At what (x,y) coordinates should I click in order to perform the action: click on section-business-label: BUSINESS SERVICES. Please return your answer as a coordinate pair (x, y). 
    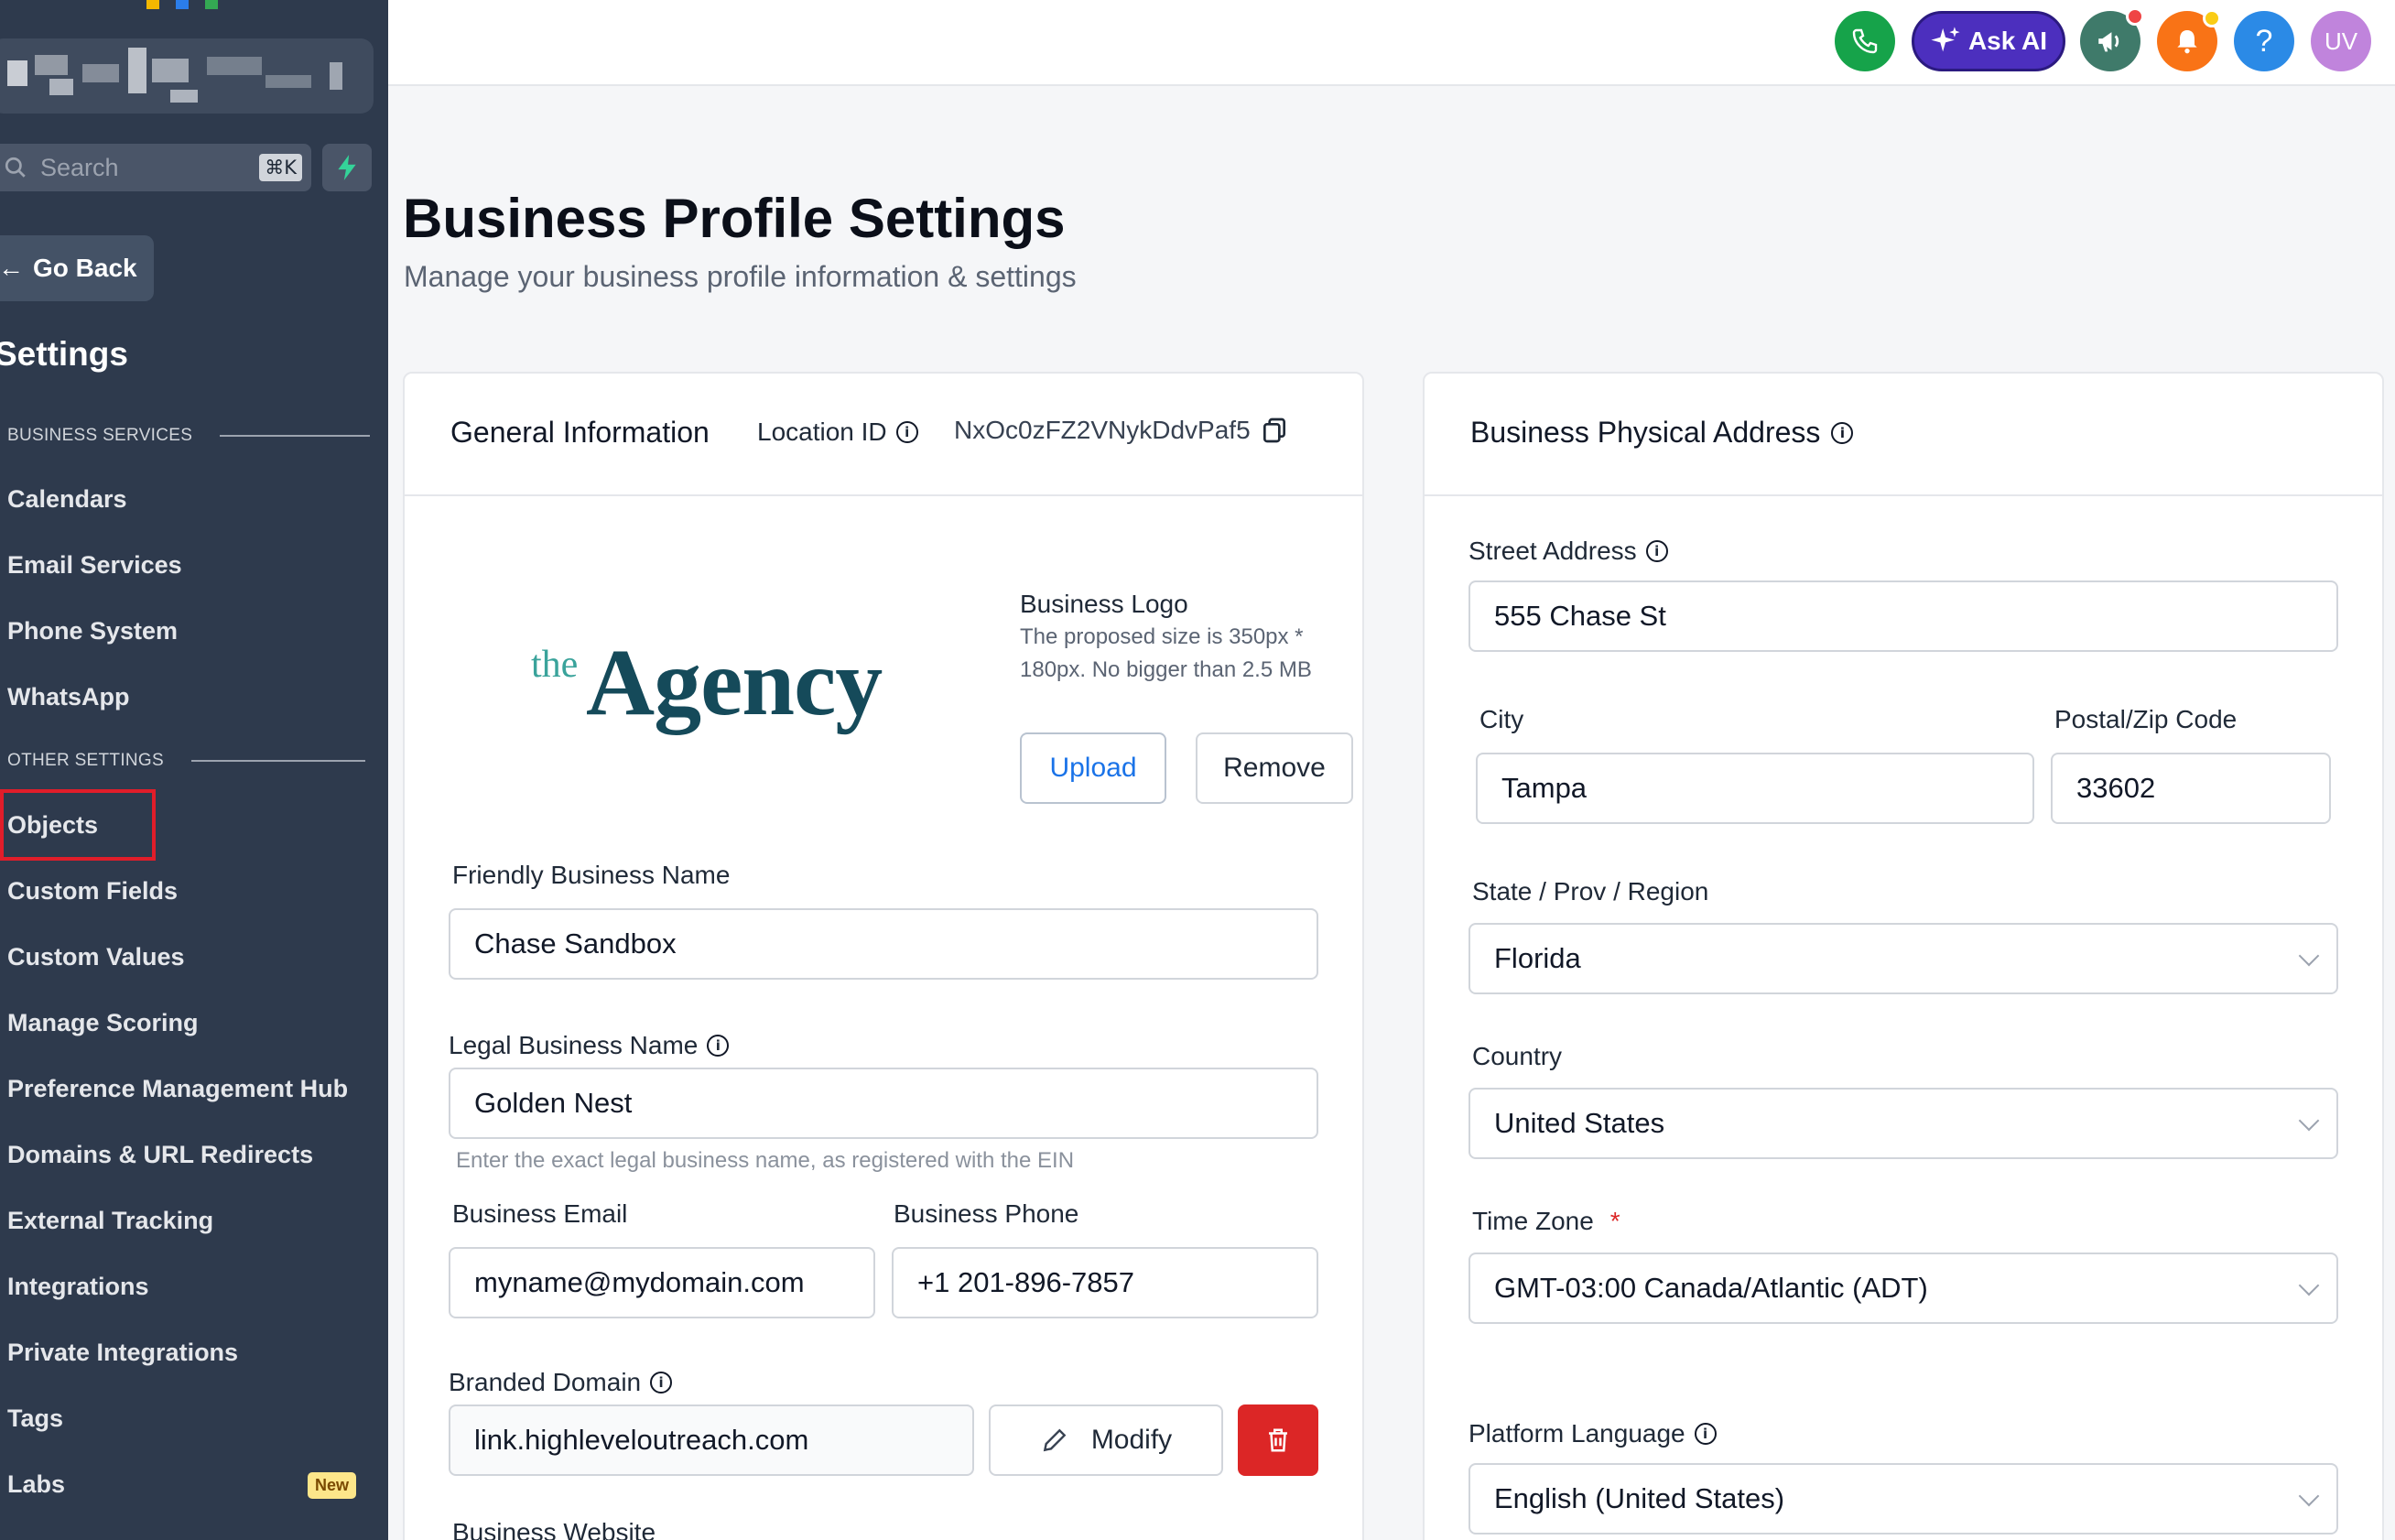
    Looking at the image, I should click on (100, 435).